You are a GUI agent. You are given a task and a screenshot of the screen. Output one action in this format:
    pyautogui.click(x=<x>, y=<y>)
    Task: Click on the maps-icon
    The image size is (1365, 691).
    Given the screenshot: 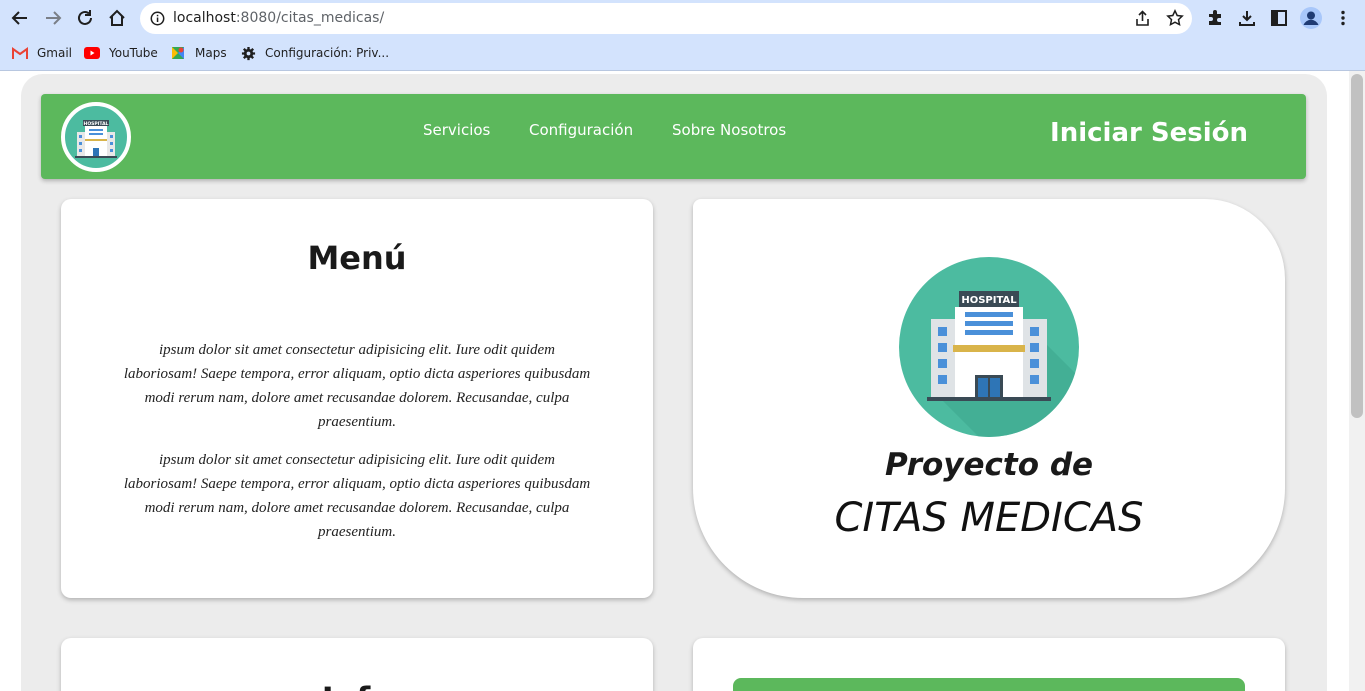 What is the action you would take?
    pyautogui.click(x=178, y=53)
    